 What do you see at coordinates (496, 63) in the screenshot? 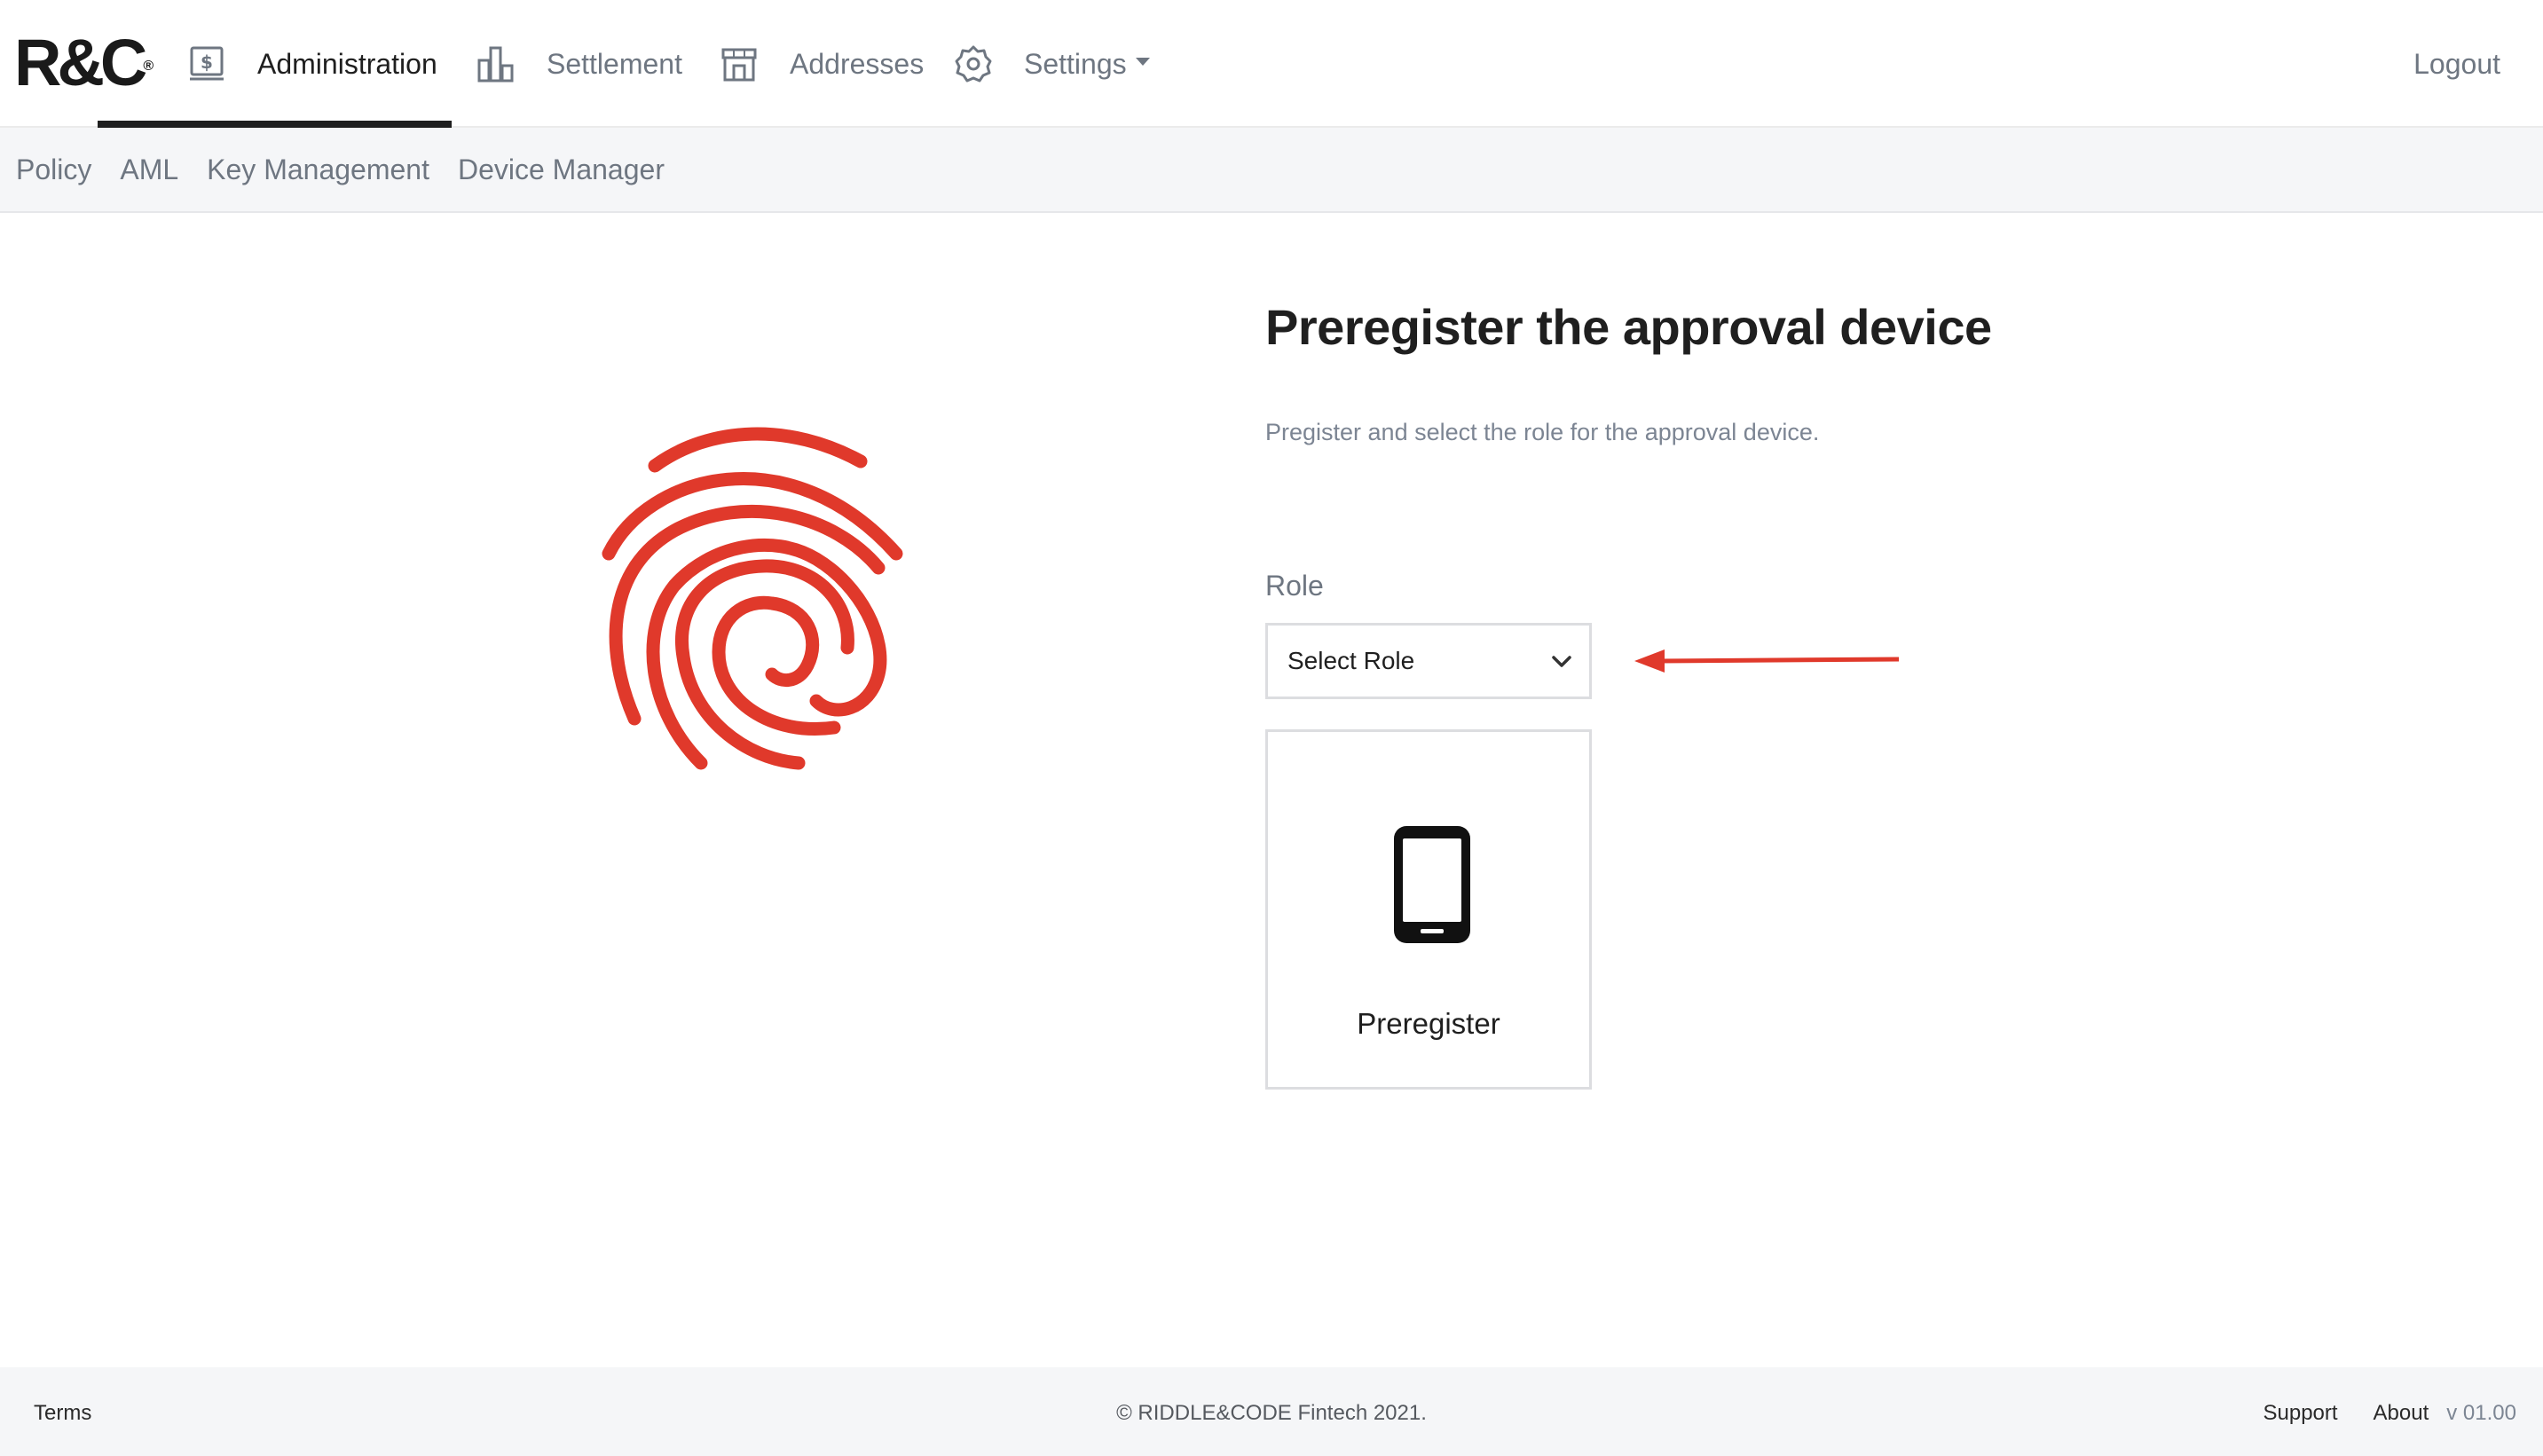
I see `bar-chart-icon` at bounding box center [496, 63].